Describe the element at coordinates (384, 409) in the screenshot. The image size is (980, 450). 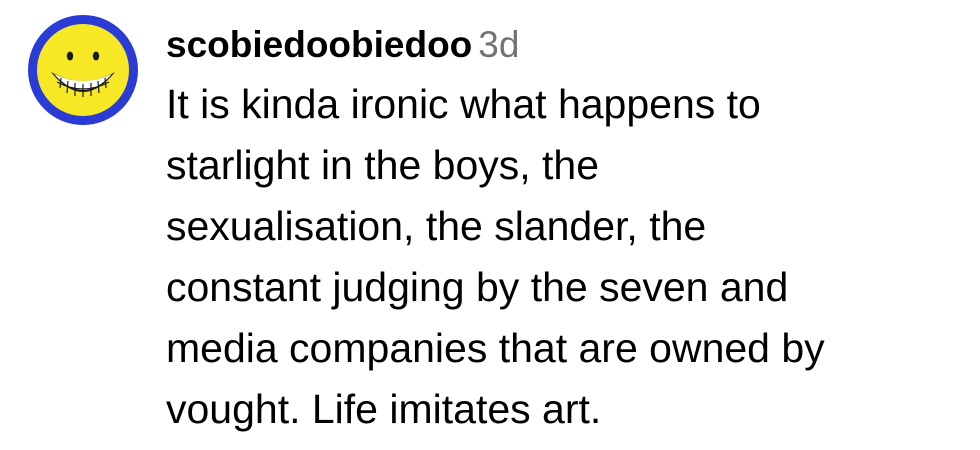
I see `comment-text-line: vought. Life imitates art.` at that location.